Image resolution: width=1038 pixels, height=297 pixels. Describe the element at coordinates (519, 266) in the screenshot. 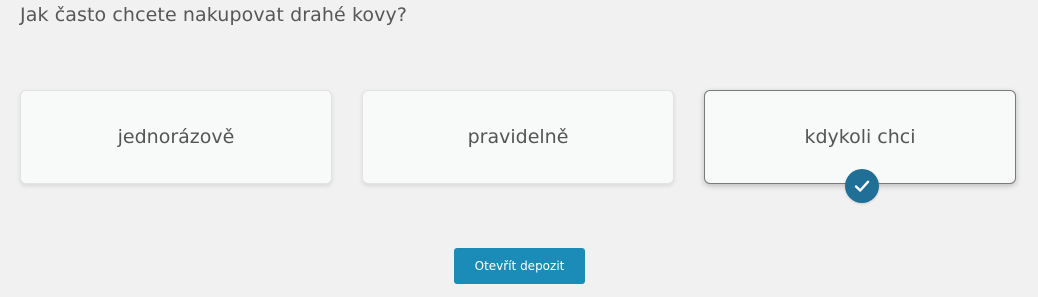

I see `open-deposit-button: Otevřít depozit` at that location.